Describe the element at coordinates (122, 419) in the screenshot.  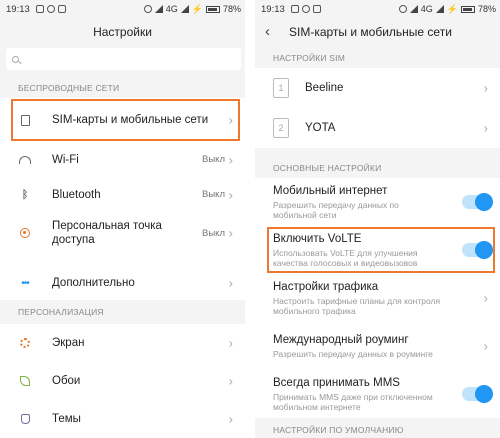
I see `settings-item-themes: Темы ›` at that location.